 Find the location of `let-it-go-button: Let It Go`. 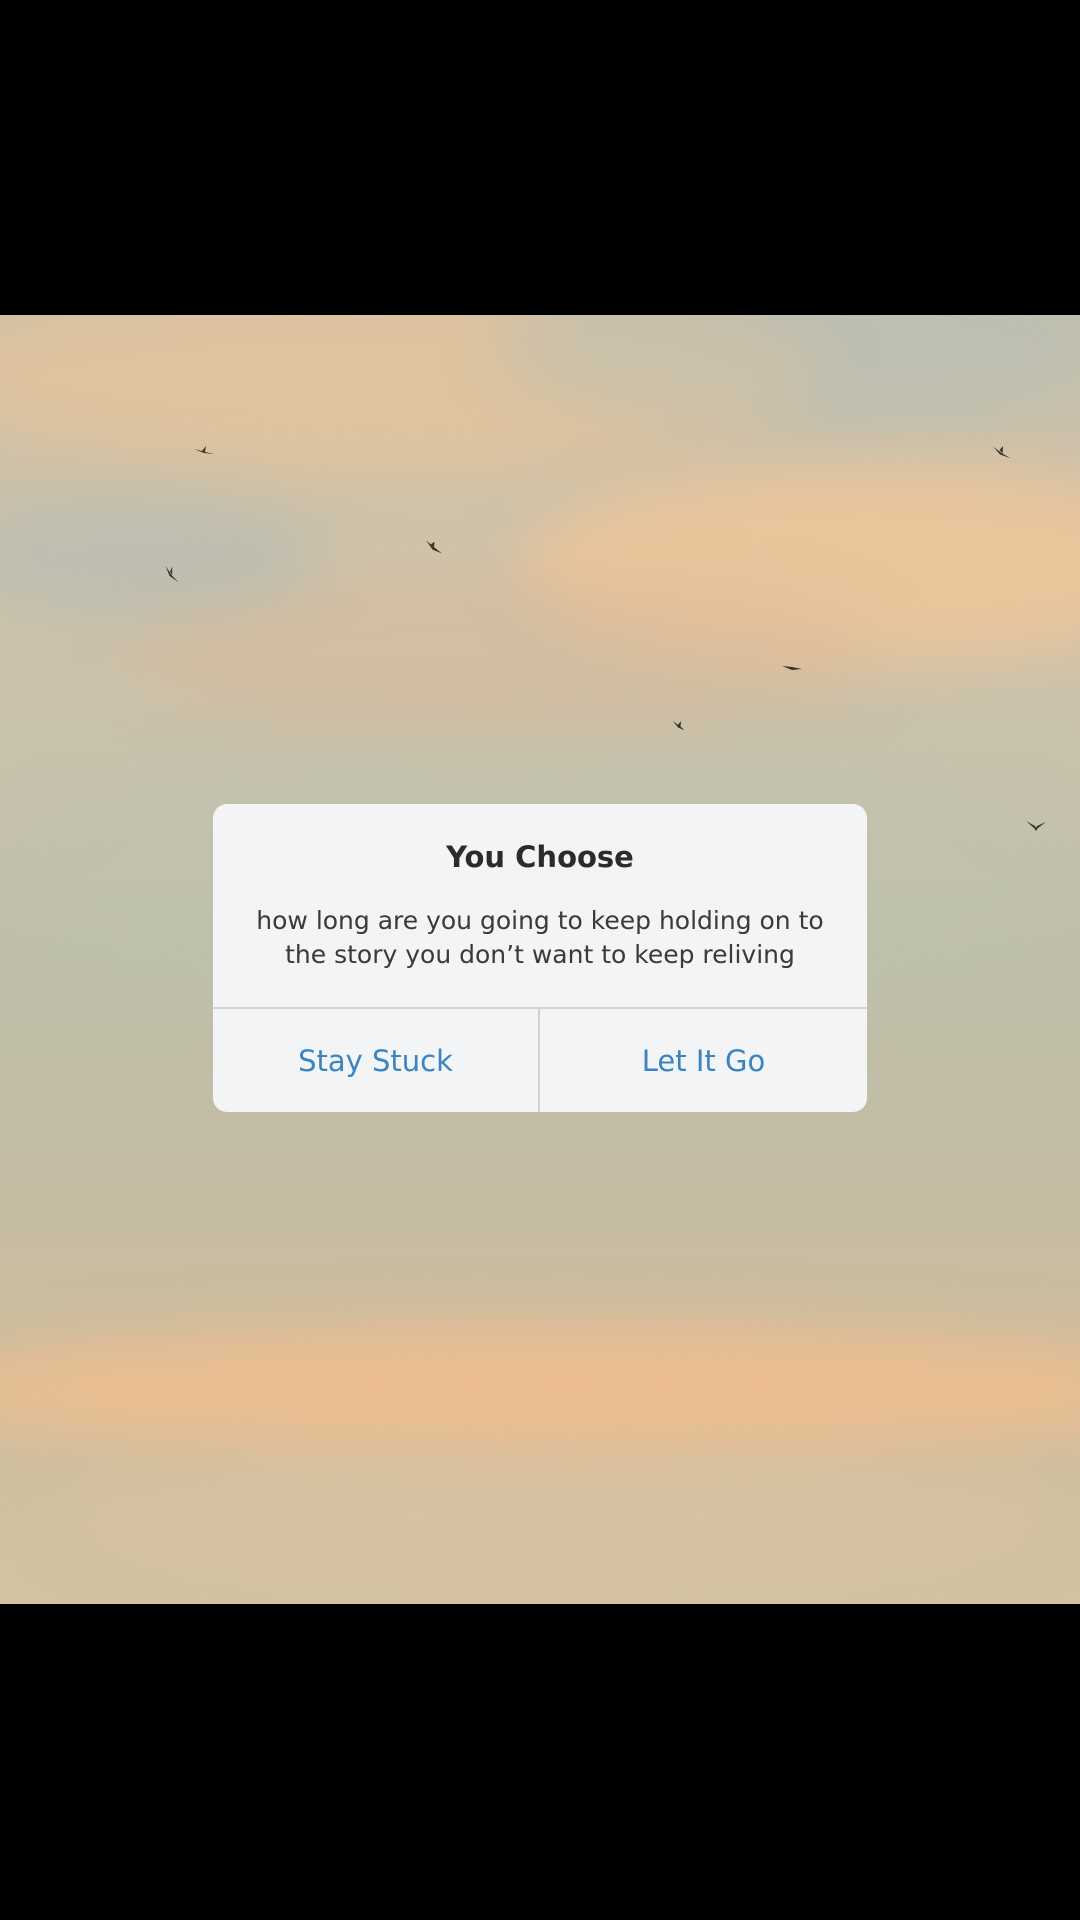

let-it-go-button: Let It Go is located at coordinates (703, 1060).